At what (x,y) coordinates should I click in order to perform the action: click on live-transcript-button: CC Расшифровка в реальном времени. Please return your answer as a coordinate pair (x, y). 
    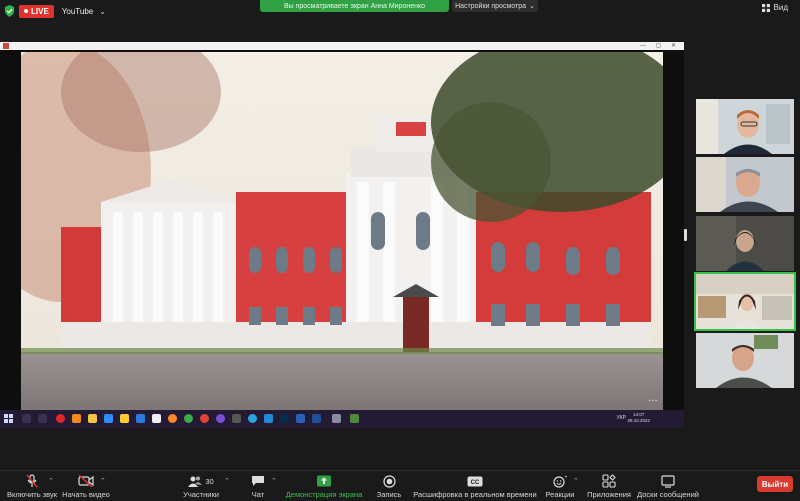
    Looking at the image, I should click on (475, 486).